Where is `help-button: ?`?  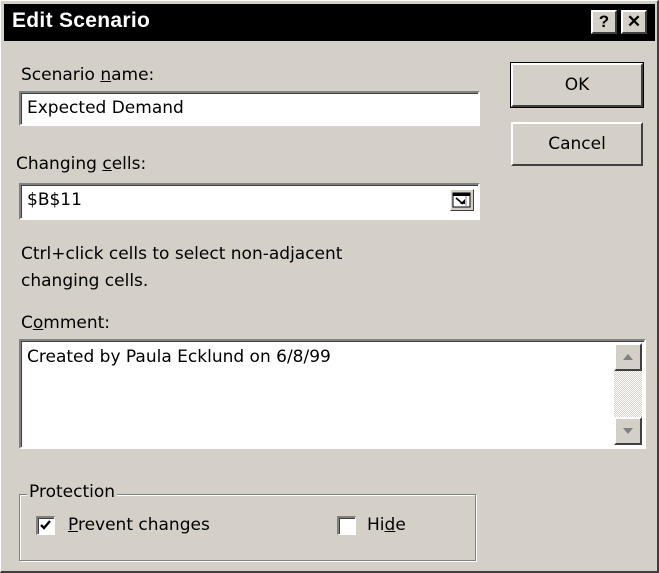 help-button: ? is located at coordinates (604, 22).